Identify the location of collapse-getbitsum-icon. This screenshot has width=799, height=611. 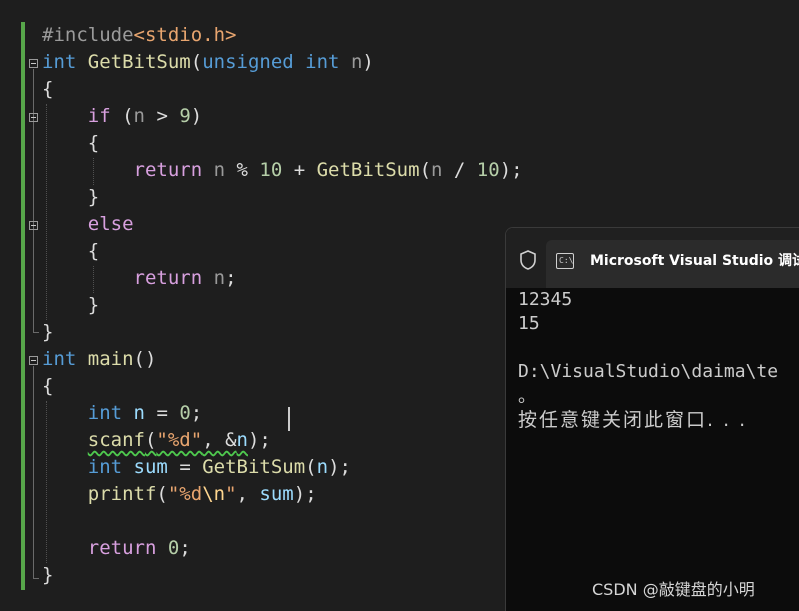
(33, 63).